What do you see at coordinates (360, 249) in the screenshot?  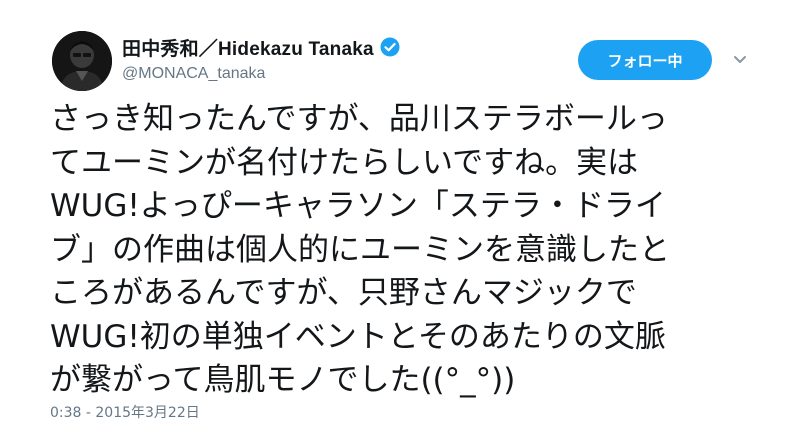 I see `tweet-text-line: ブ」の作曲は個人的にユーミンを意識したと` at bounding box center [360, 249].